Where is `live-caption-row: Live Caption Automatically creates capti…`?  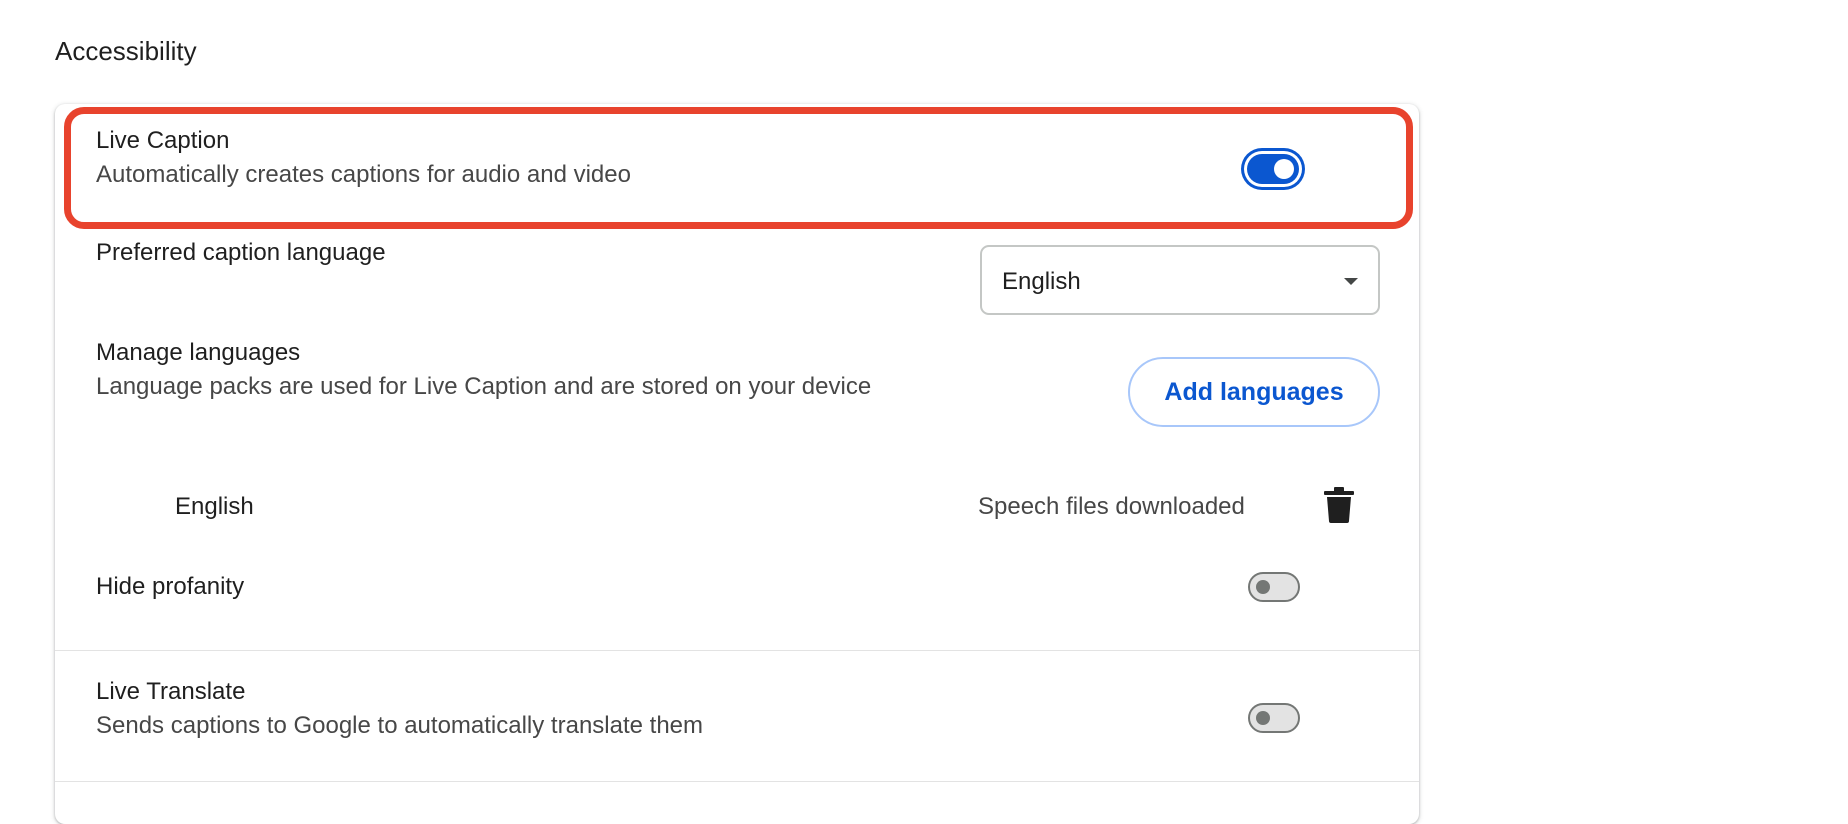 live-caption-row: Live Caption Automatically creates capti… is located at coordinates (737, 167).